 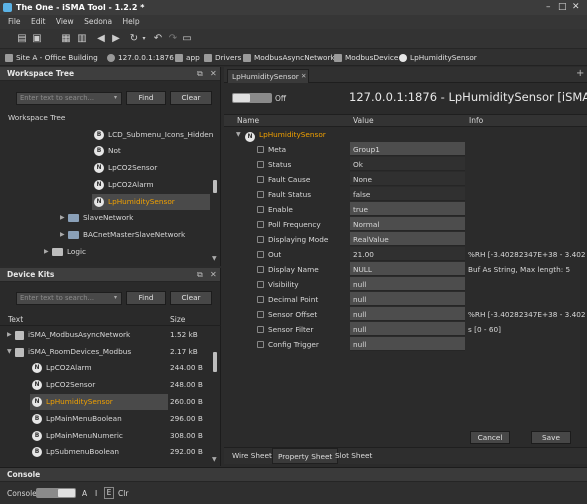 I want to click on tab-close-icon: ✕, so click(x=303, y=76).